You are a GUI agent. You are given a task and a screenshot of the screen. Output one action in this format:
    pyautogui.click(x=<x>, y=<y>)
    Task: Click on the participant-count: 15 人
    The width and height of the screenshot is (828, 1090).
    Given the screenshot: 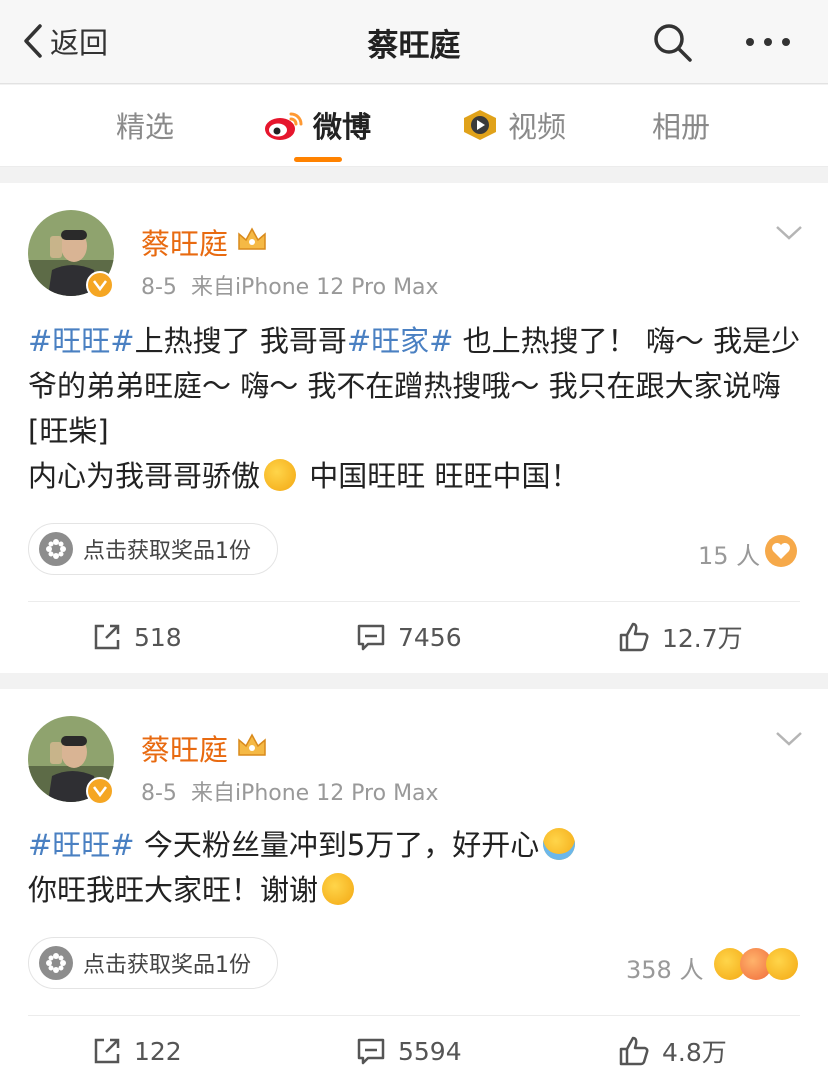 What is the action you would take?
    pyautogui.click(x=729, y=556)
    